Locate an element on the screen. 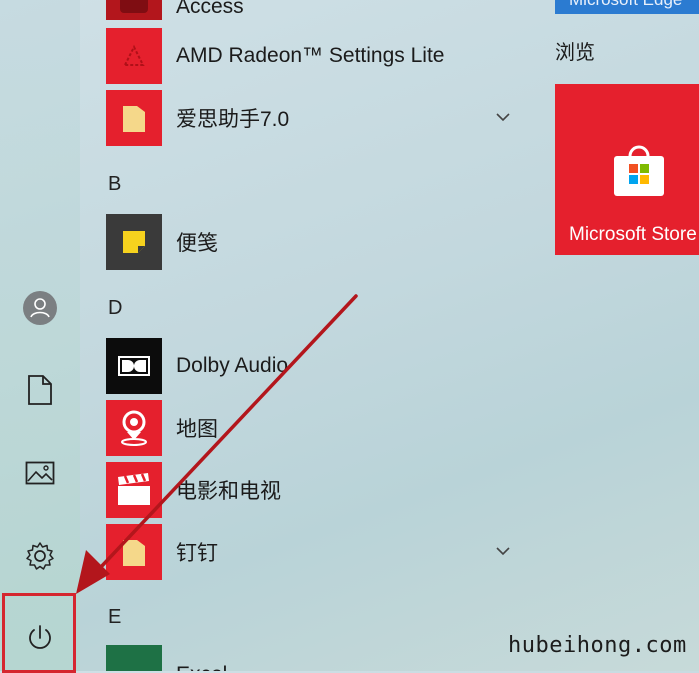  pictures-icon is located at coordinates (40, 473).